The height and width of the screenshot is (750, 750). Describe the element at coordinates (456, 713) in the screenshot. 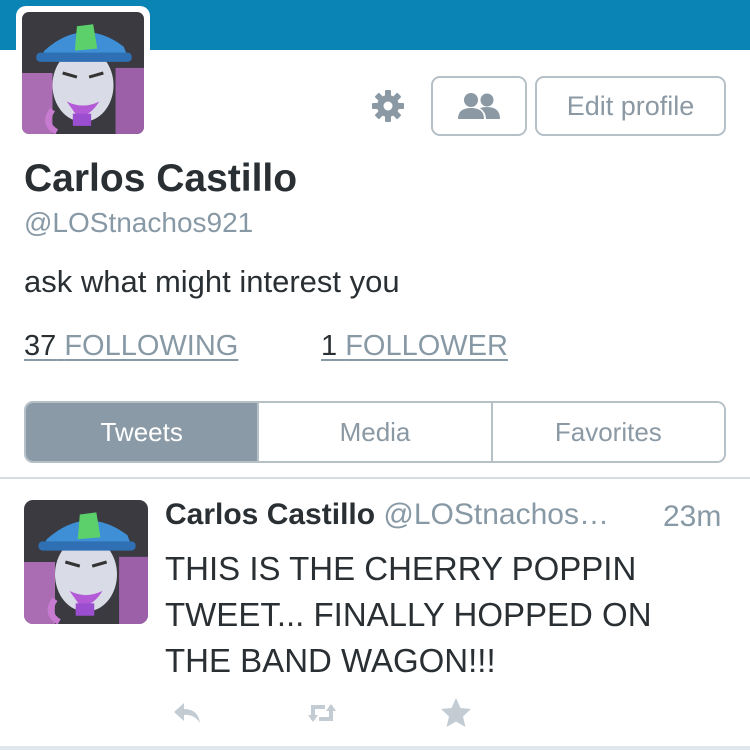

I see `favorite-star-icon` at that location.